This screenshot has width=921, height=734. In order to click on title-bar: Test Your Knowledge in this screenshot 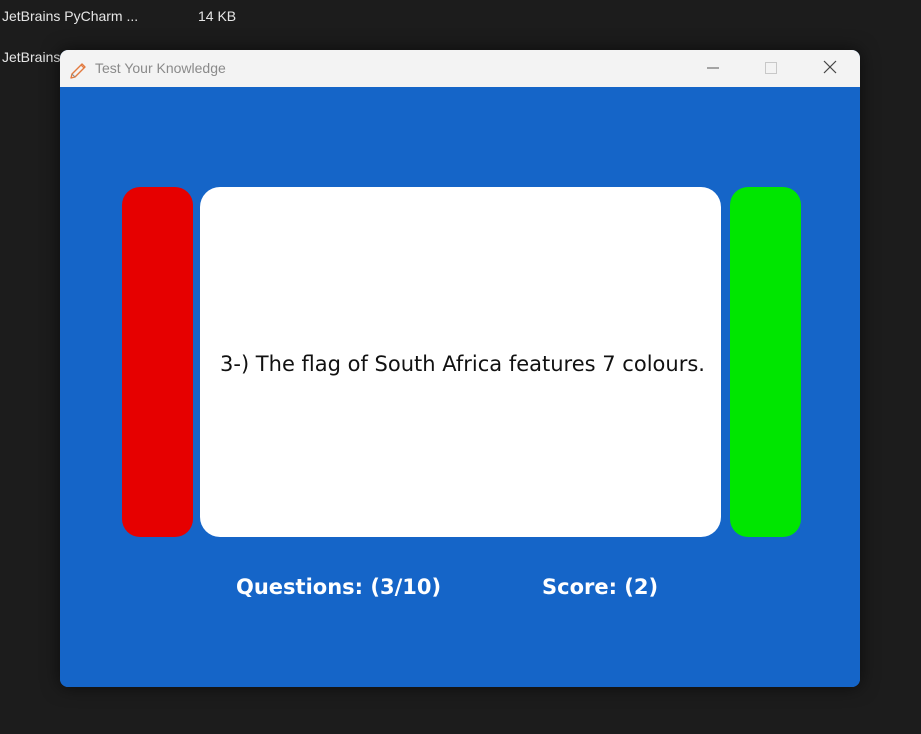, I will do `click(460, 68)`.